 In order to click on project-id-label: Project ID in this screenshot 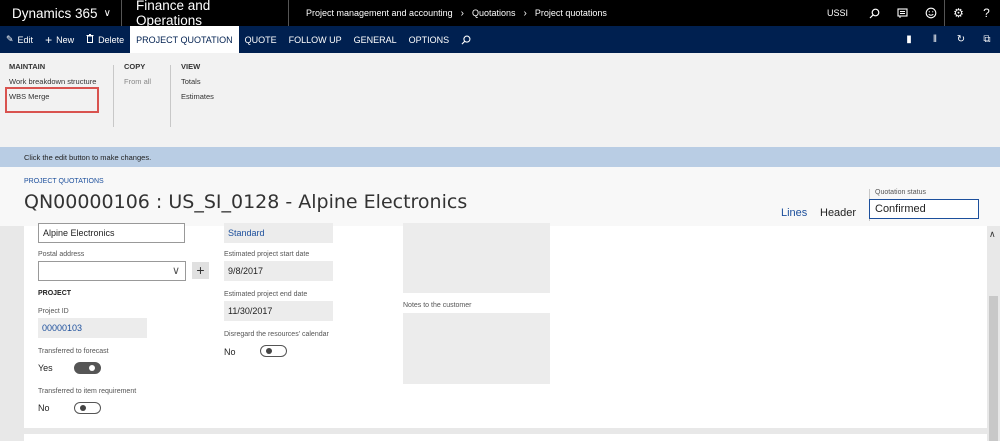, I will do `click(53, 311)`.